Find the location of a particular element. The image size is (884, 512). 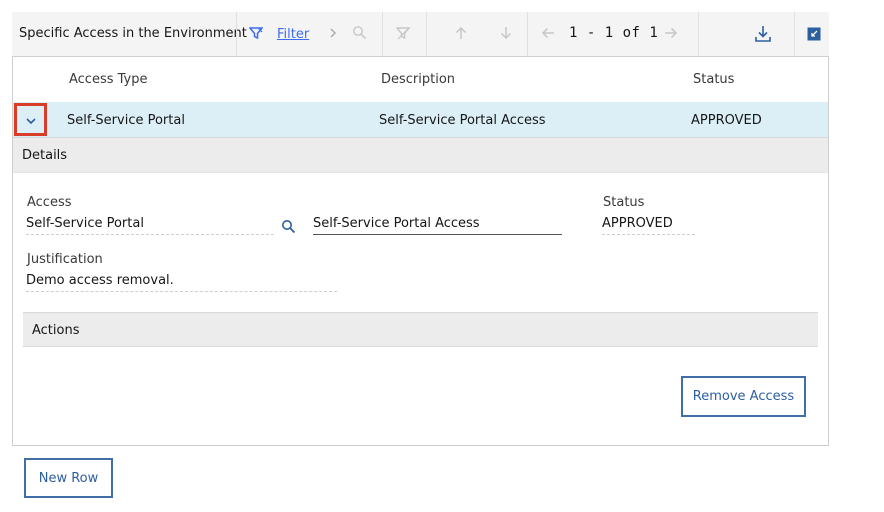

collapse-icon is located at coordinates (814, 34).